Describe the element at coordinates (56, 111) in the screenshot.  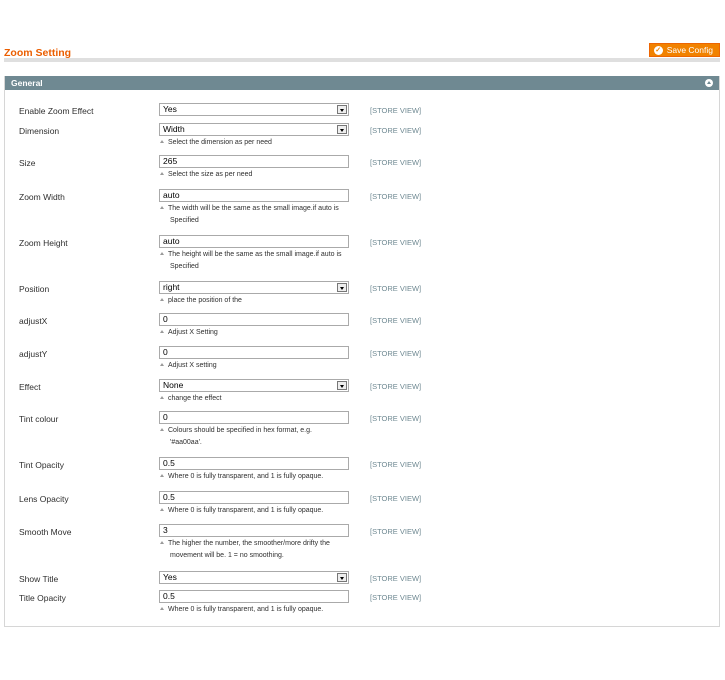
I see `field-label-enable-zoom-effect: Enable Zoom Effect` at that location.